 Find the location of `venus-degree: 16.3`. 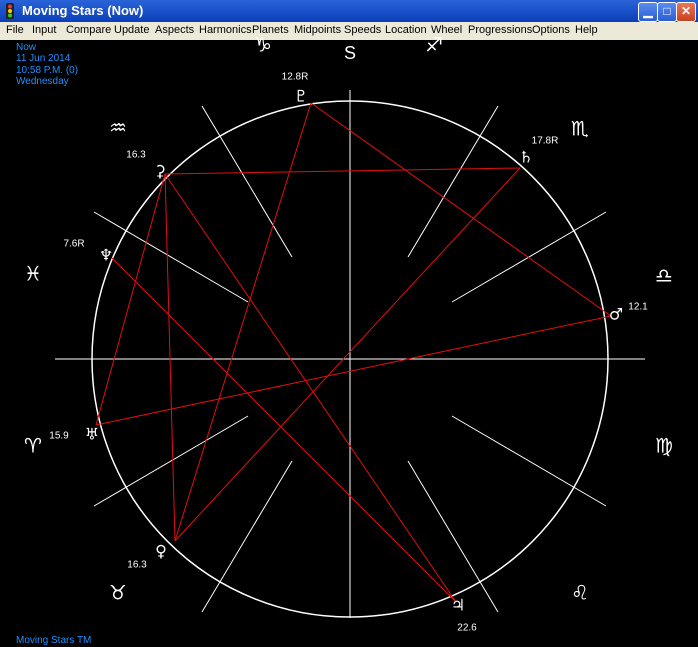

venus-degree: 16.3 is located at coordinates (137, 565).